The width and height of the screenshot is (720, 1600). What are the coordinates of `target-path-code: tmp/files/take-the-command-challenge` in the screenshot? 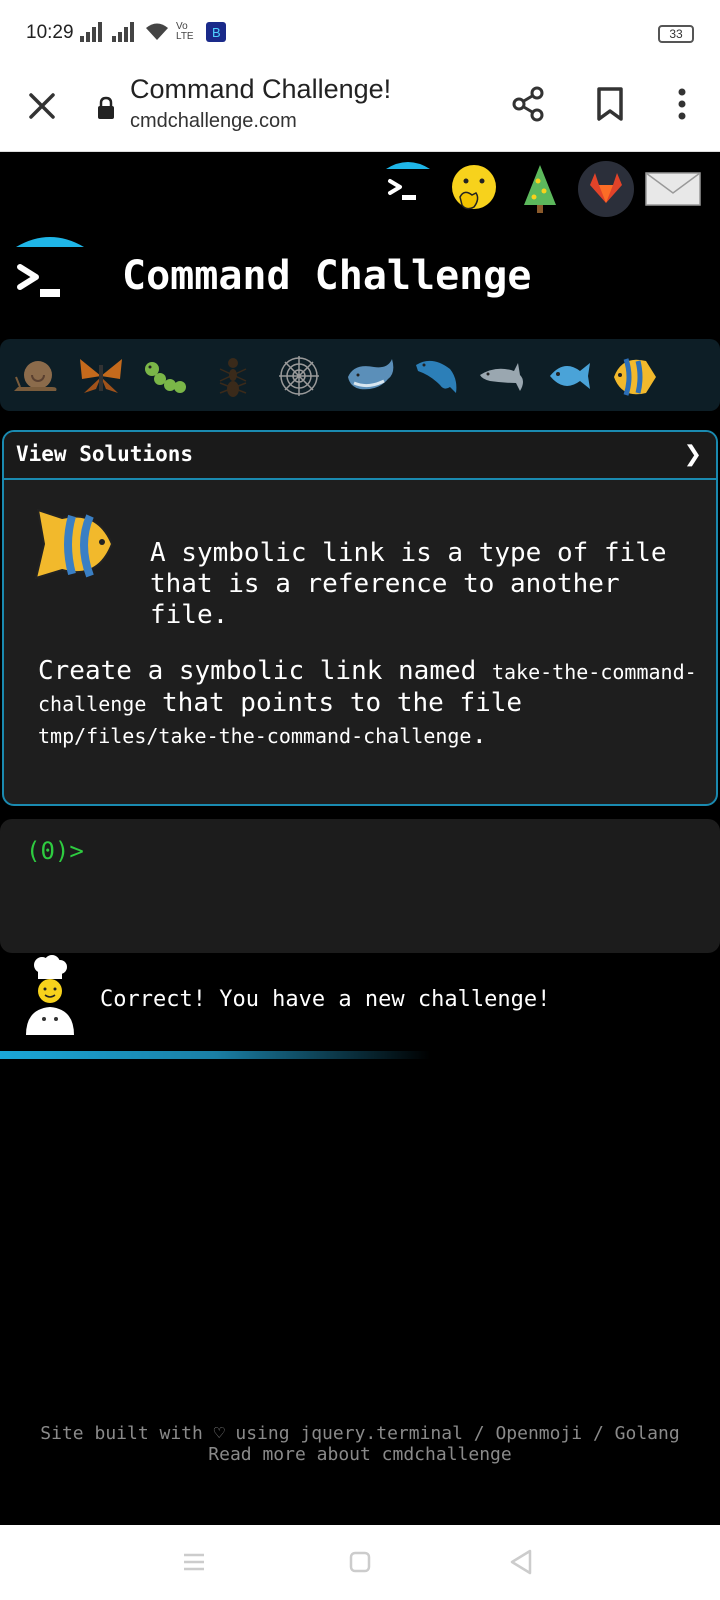 It's located at (255, 736).